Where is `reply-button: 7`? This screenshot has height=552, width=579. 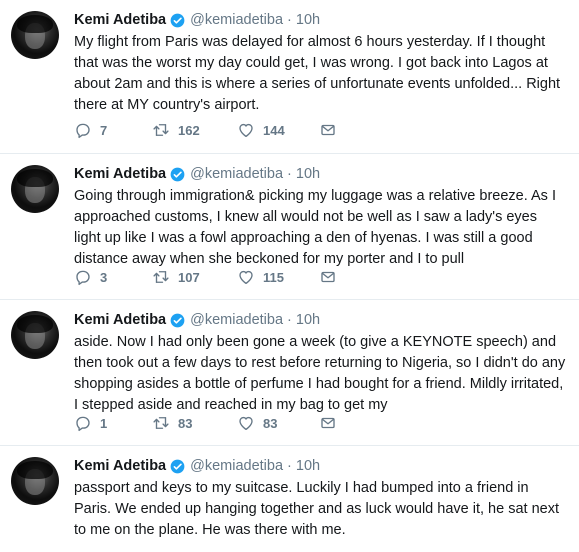
reply-button: 7 is located at coordinates (113, 130).